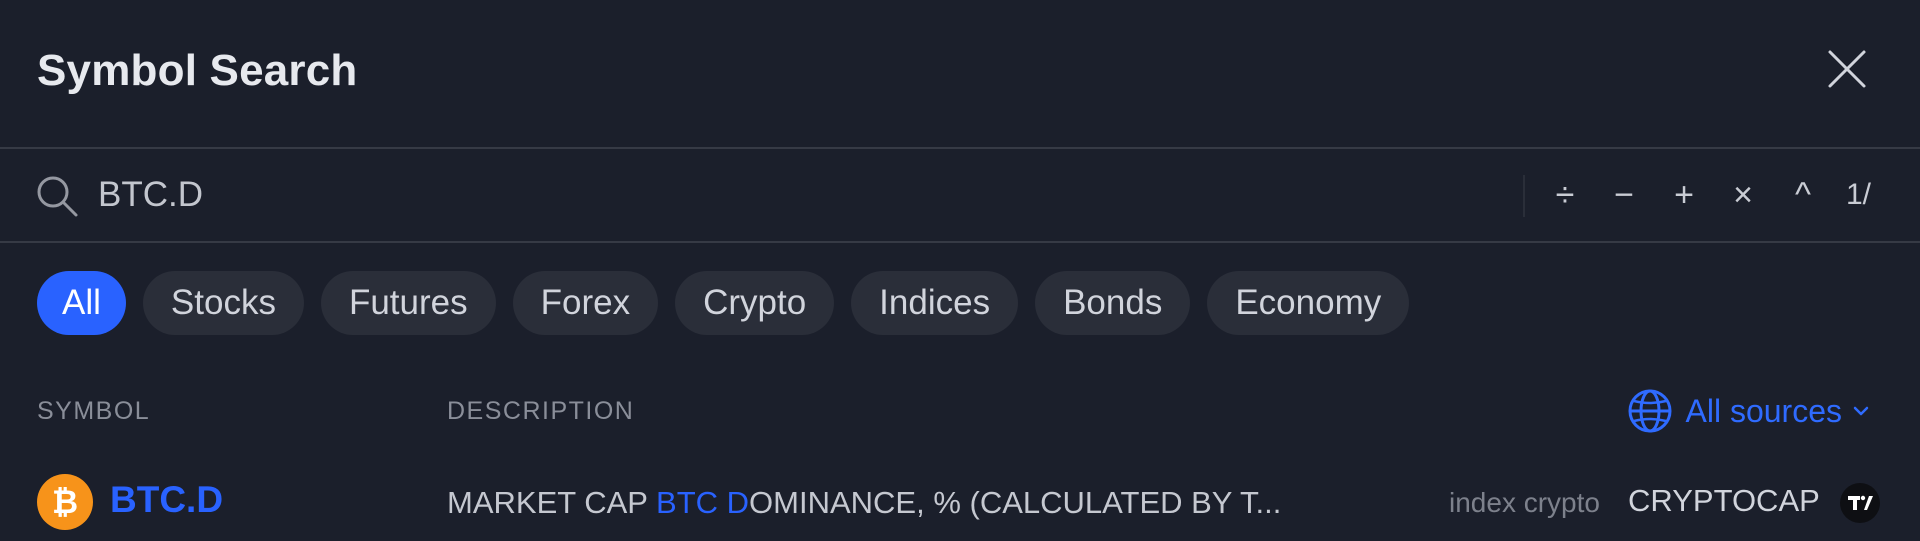 The height and width of the screenshot is (541, 1920). I want to click on search-icon, so click(57, 196).